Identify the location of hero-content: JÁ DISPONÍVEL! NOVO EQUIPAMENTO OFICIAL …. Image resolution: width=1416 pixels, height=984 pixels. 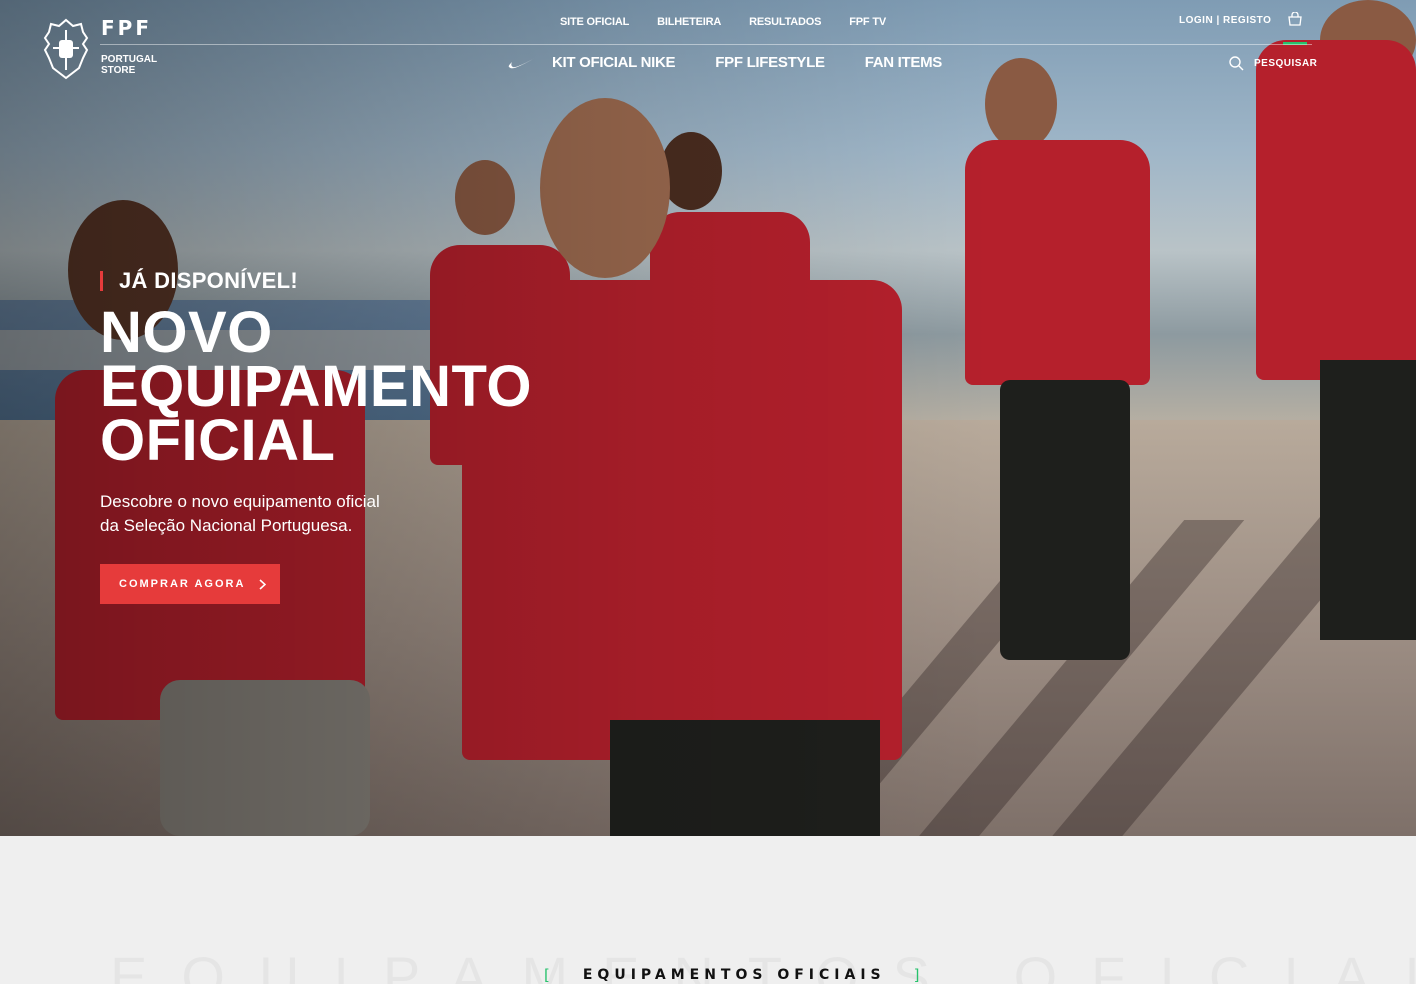
(380, 436).